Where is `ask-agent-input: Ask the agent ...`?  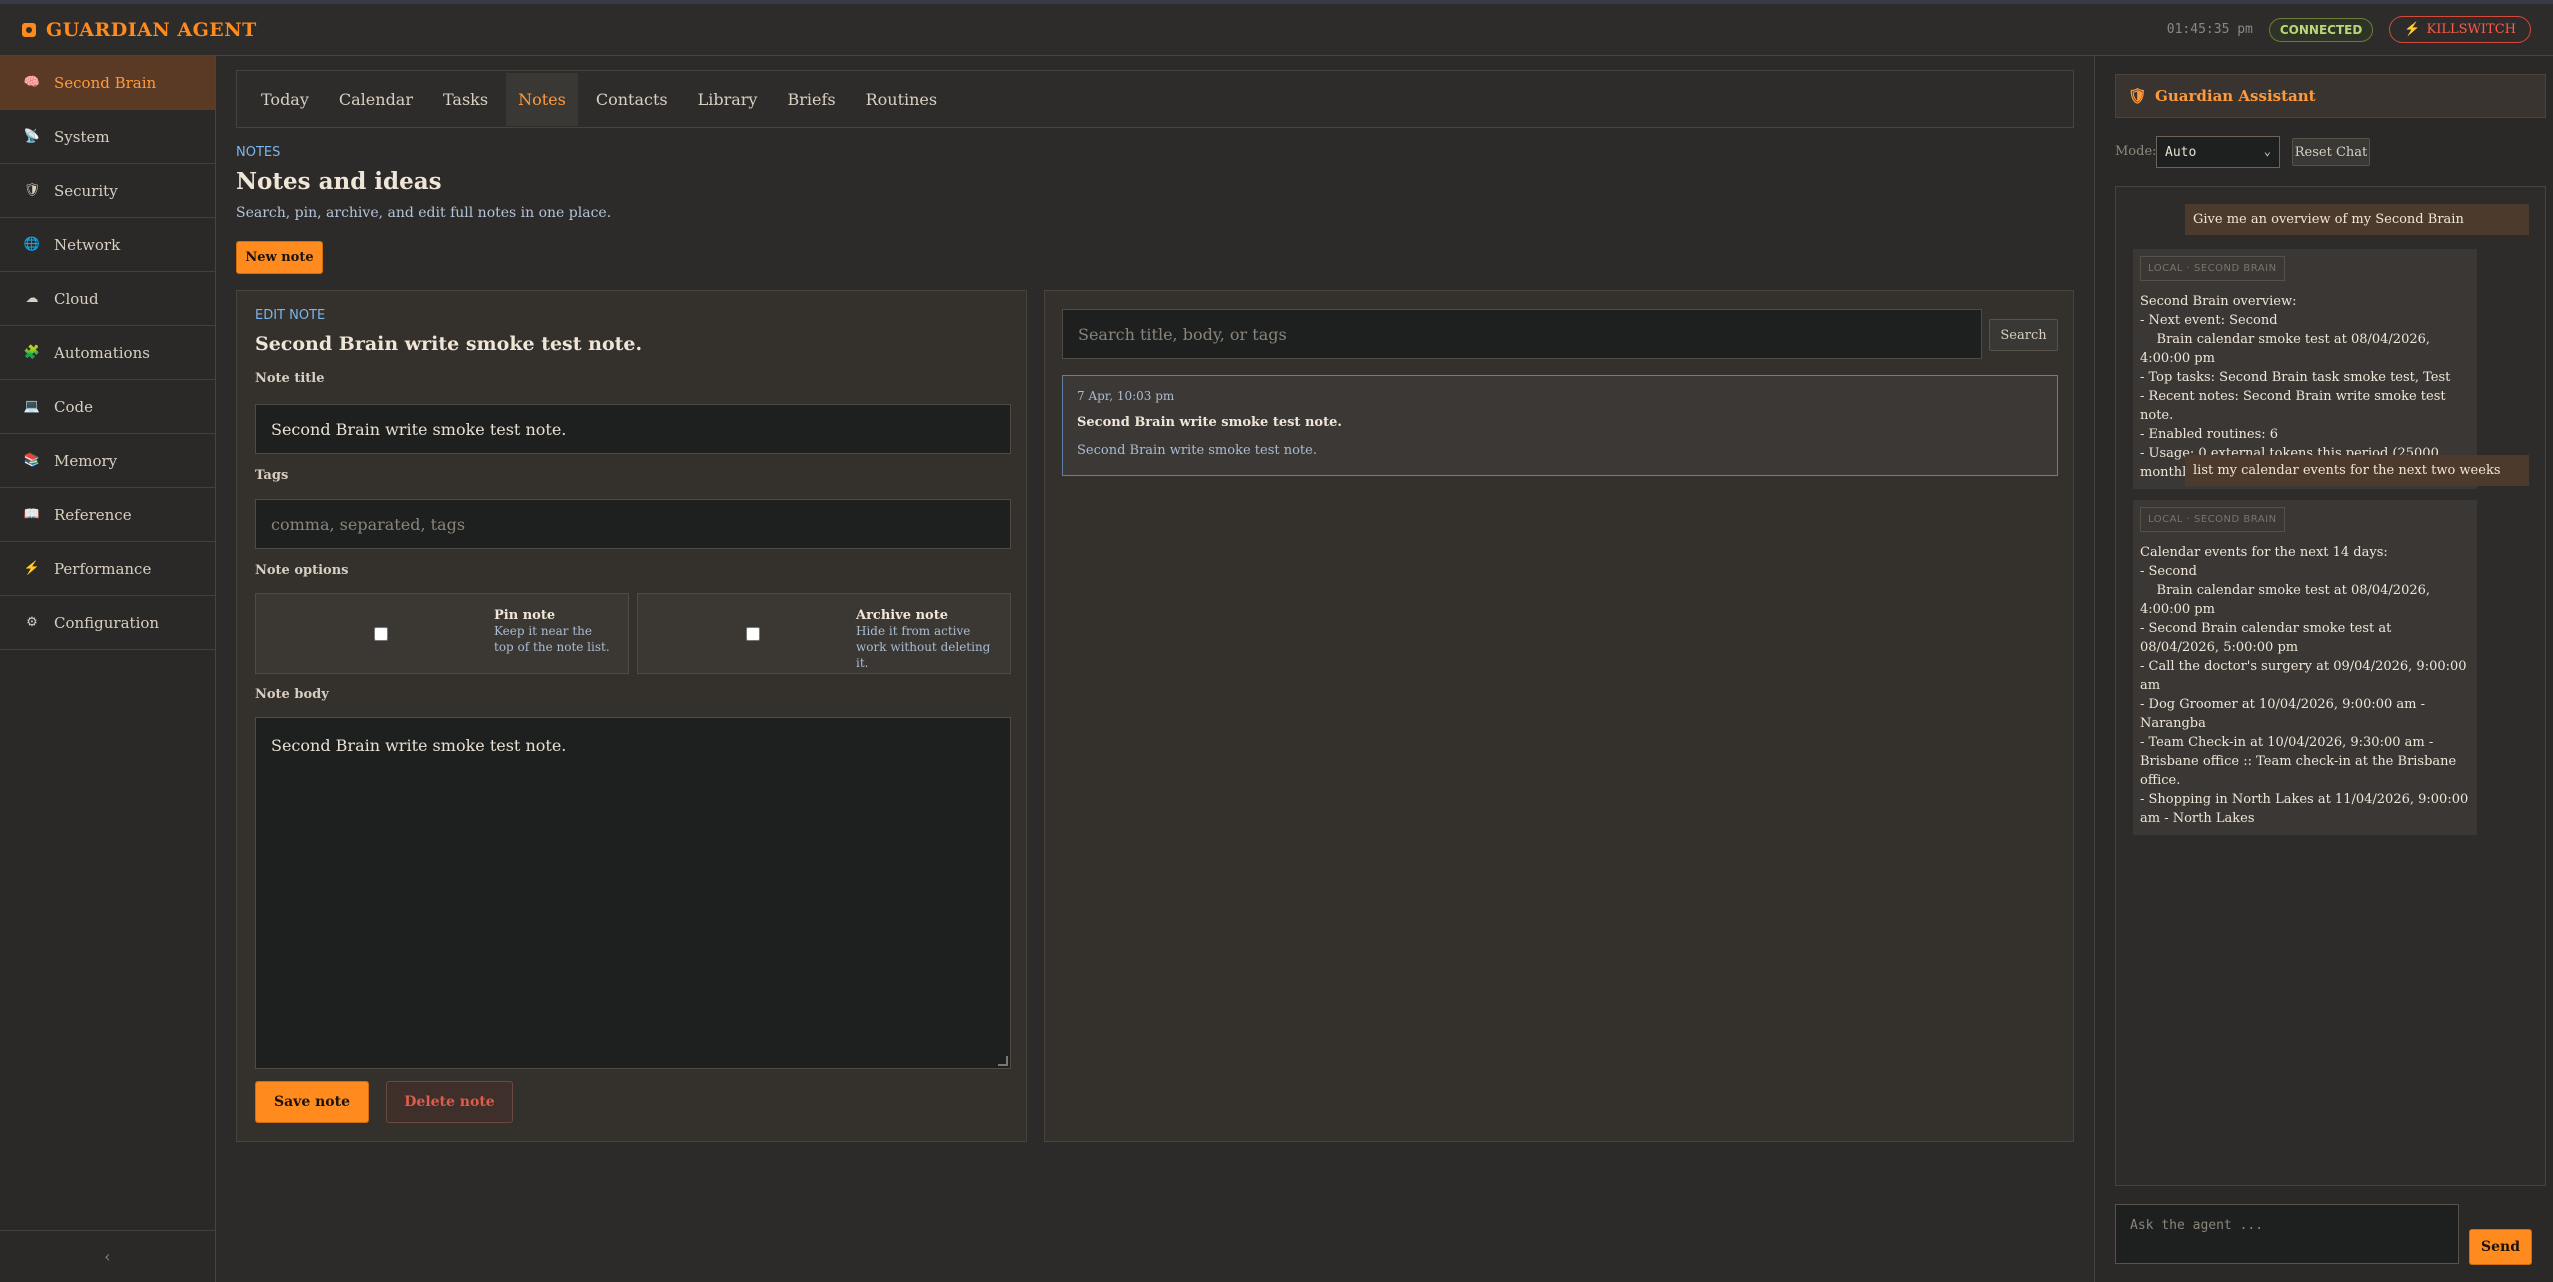
ask-agent-input: Ask the agent ... is located at coordinates (2287, 1234).